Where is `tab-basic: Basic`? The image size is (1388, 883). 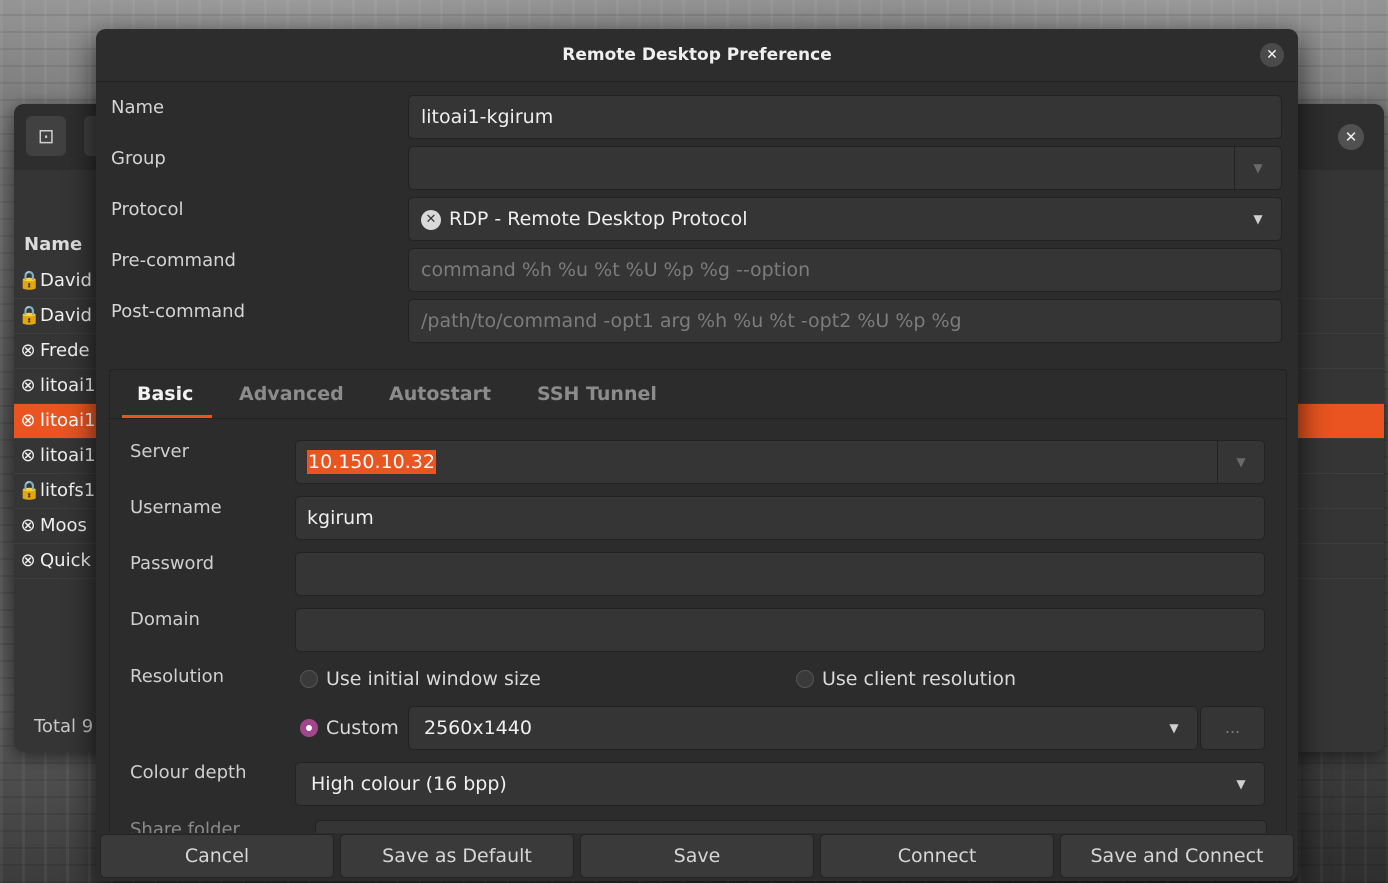 tab-basic: Basic is located at coordinates (165, 394).